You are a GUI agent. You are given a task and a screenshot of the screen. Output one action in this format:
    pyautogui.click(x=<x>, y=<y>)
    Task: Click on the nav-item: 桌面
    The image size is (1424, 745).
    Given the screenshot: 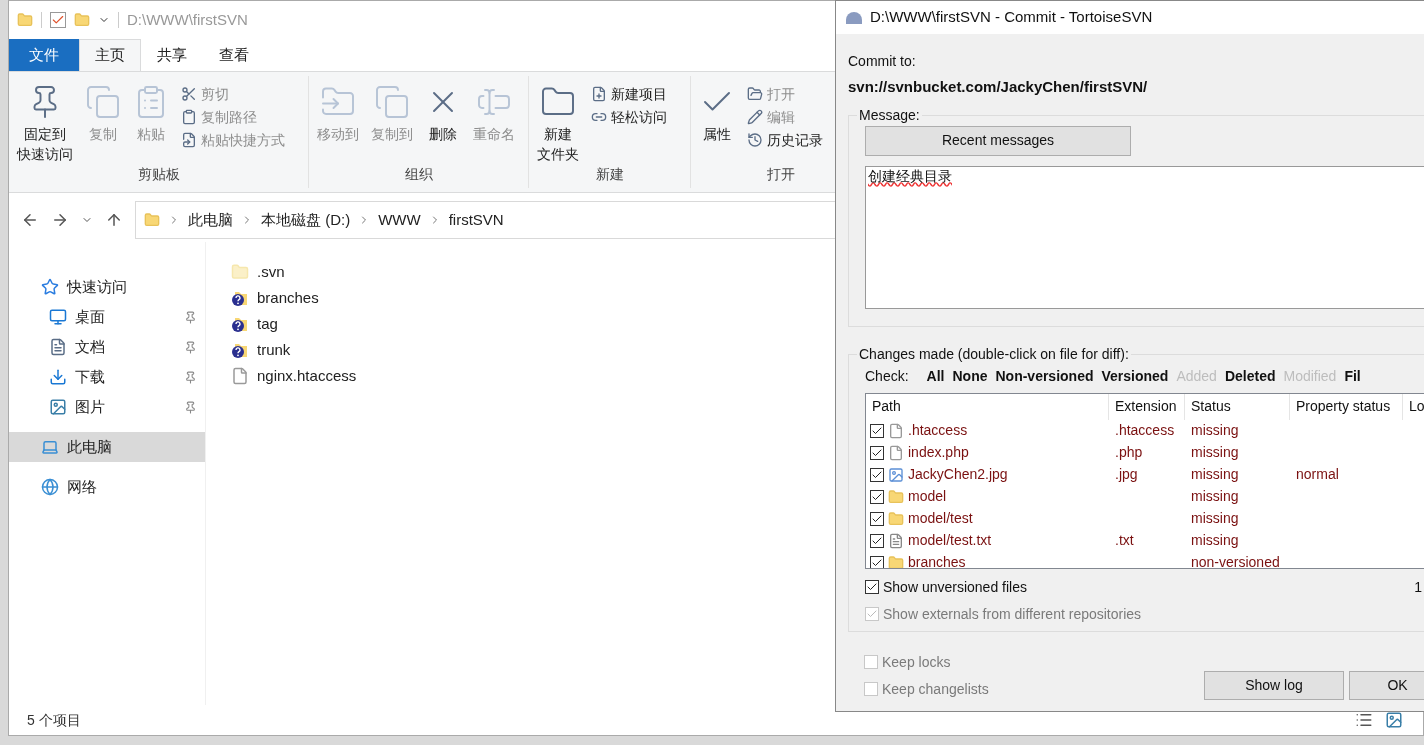 What is the action you would take?
    pyautogui.click(x=107, y=317)
    